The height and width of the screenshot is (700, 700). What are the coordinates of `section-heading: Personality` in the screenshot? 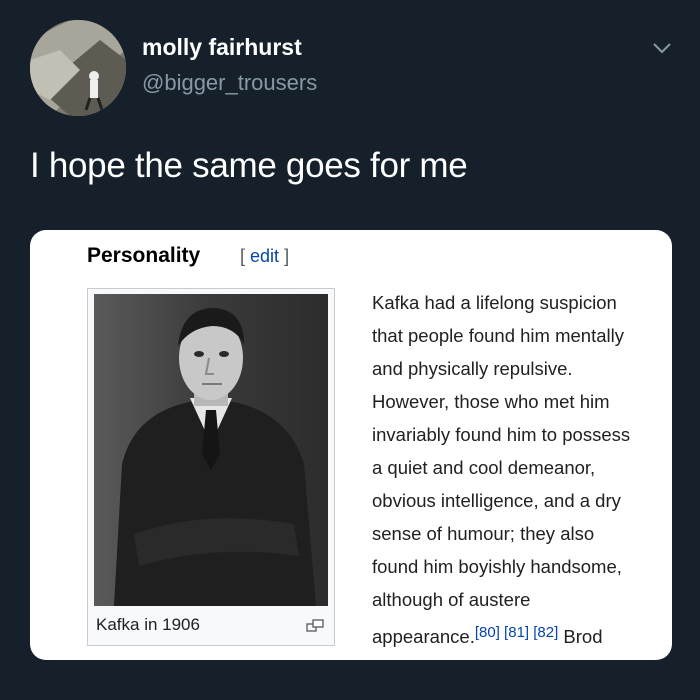 It's located at (144, 255).